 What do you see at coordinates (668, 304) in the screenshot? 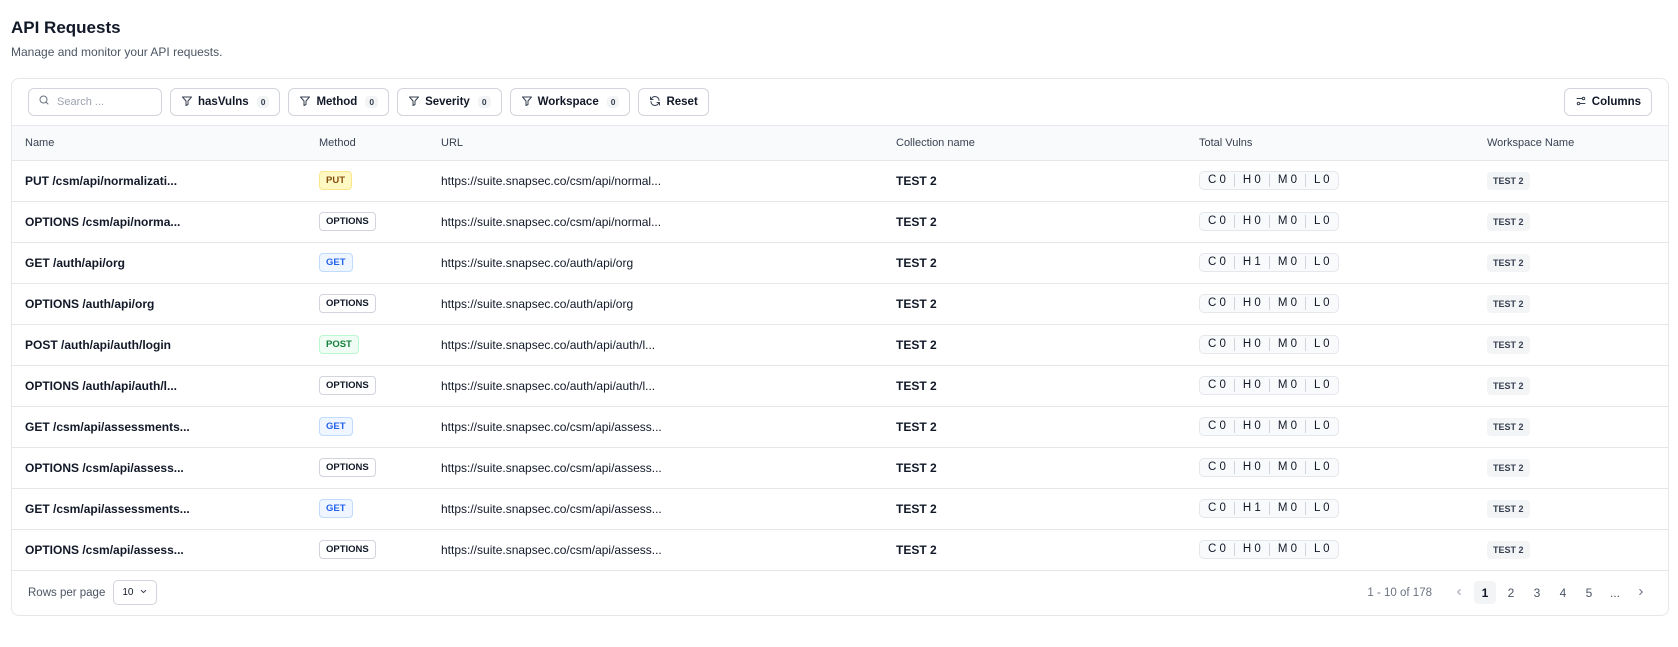
I see `request-url: https://suite.snapsec.co/auth/api/org` at bounding box center [668, 304].